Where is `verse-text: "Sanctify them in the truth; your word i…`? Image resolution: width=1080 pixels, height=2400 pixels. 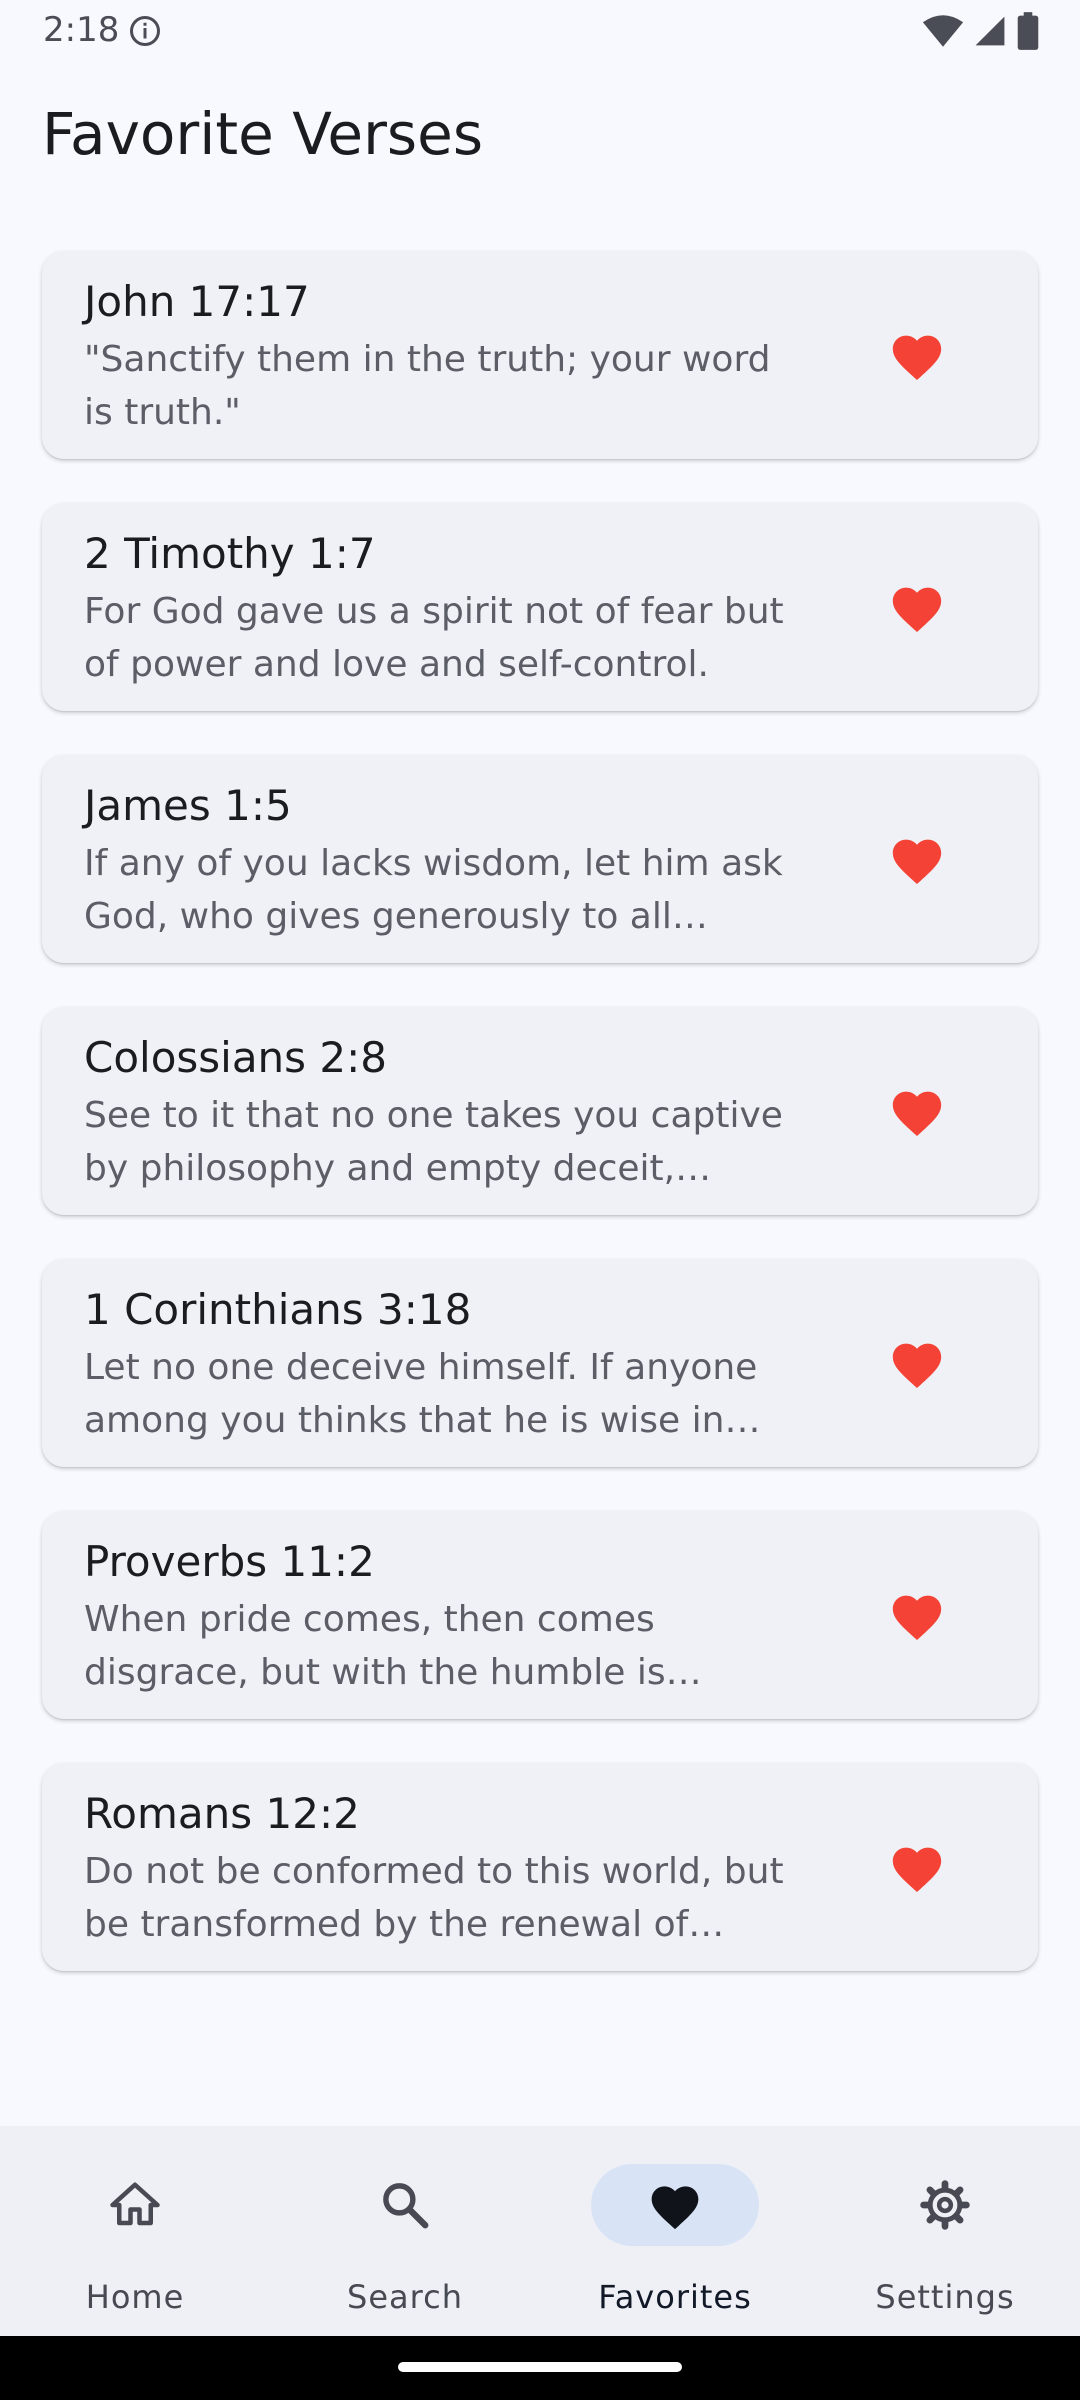 verse-text: "Sanctify them in the truth; your word i… is located at coordinates (427, 386).